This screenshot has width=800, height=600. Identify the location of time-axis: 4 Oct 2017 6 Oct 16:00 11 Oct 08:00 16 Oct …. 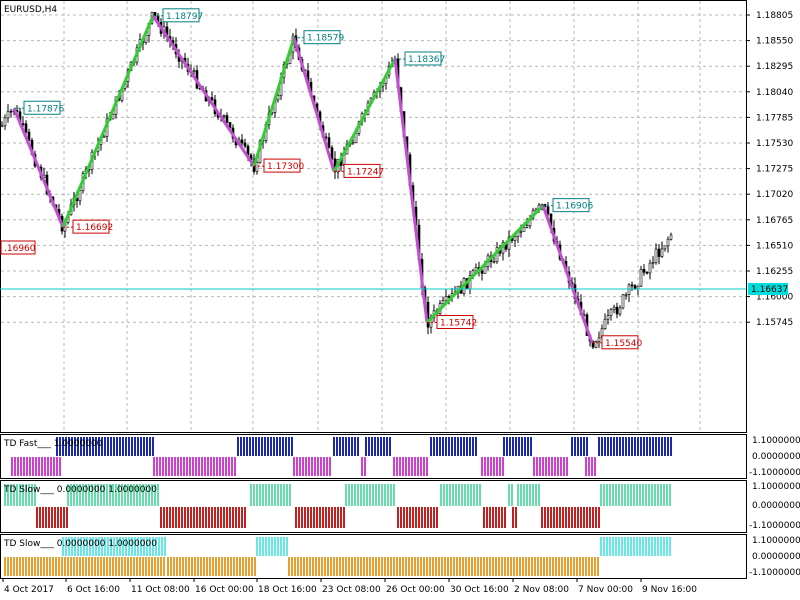
(349, 586).